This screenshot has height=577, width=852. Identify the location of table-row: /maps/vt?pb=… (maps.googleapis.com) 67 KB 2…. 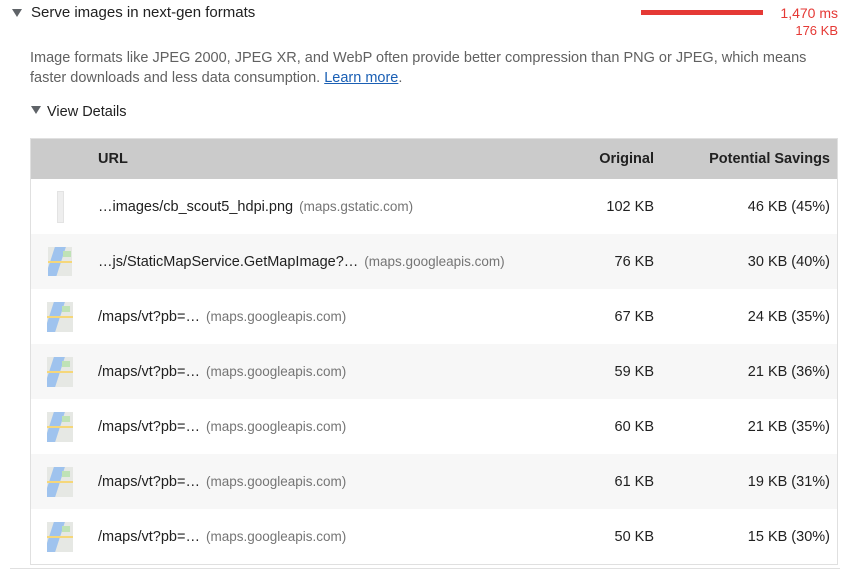
(434, 316).